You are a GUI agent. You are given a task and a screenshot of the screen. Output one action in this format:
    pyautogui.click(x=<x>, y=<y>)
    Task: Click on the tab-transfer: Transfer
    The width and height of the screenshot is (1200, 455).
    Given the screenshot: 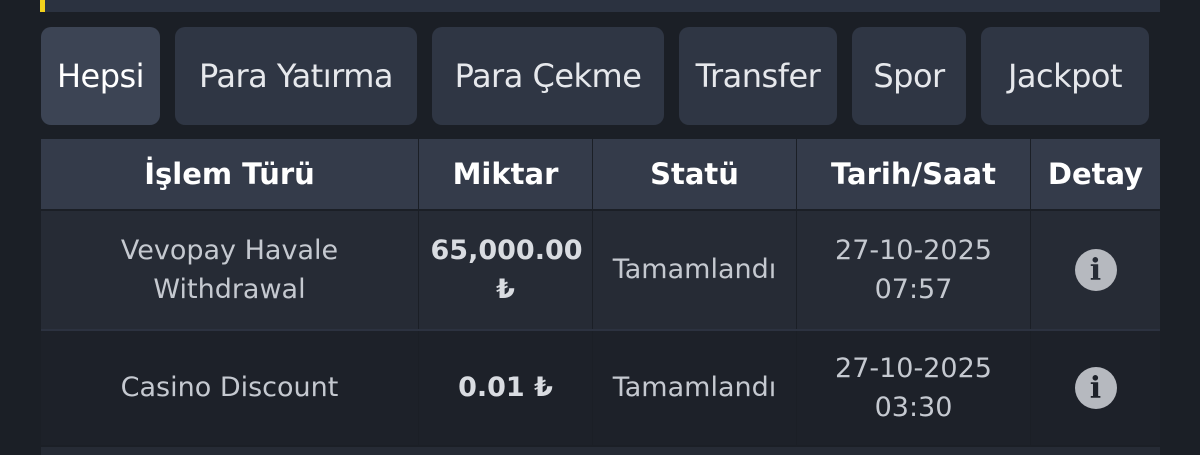 What is the action you would take?
    pyautogui.click(x=758, y=76)
    